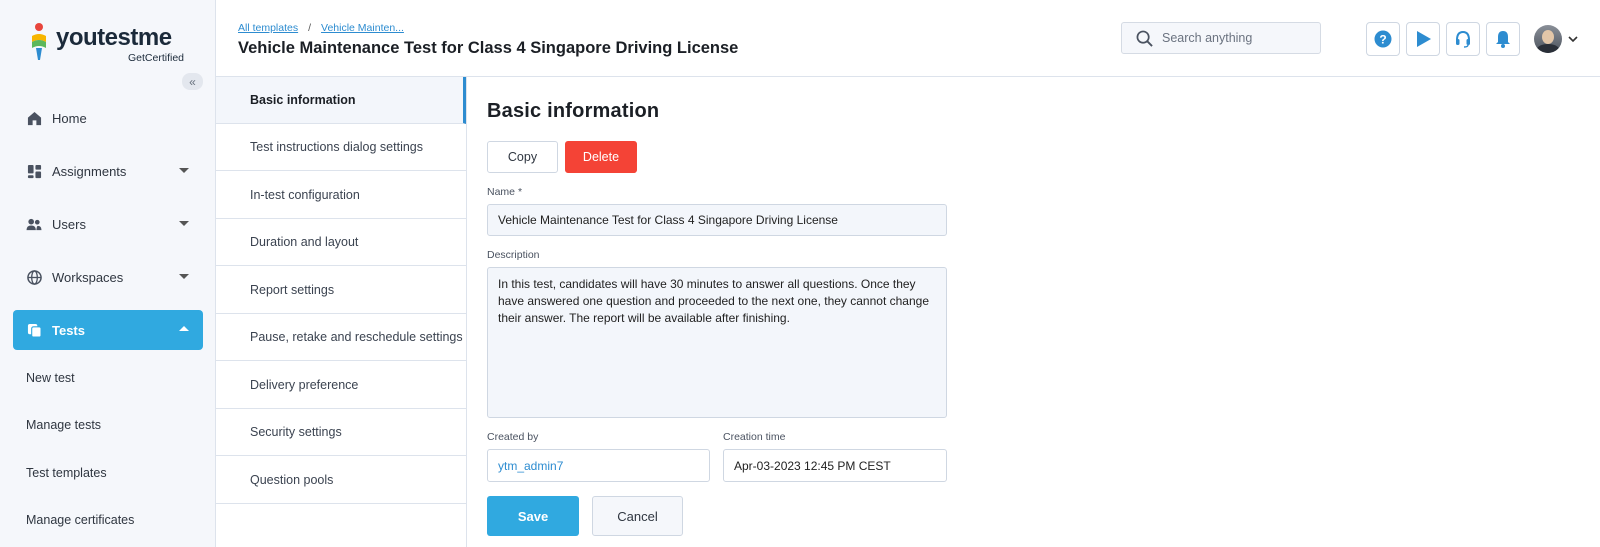 Image resolution: width=1600 pixels, height=547 pixels. Describe the element at coordinates (341, 100) in the screenshot. I see `subnav-basic-information: Basic information` at that location.